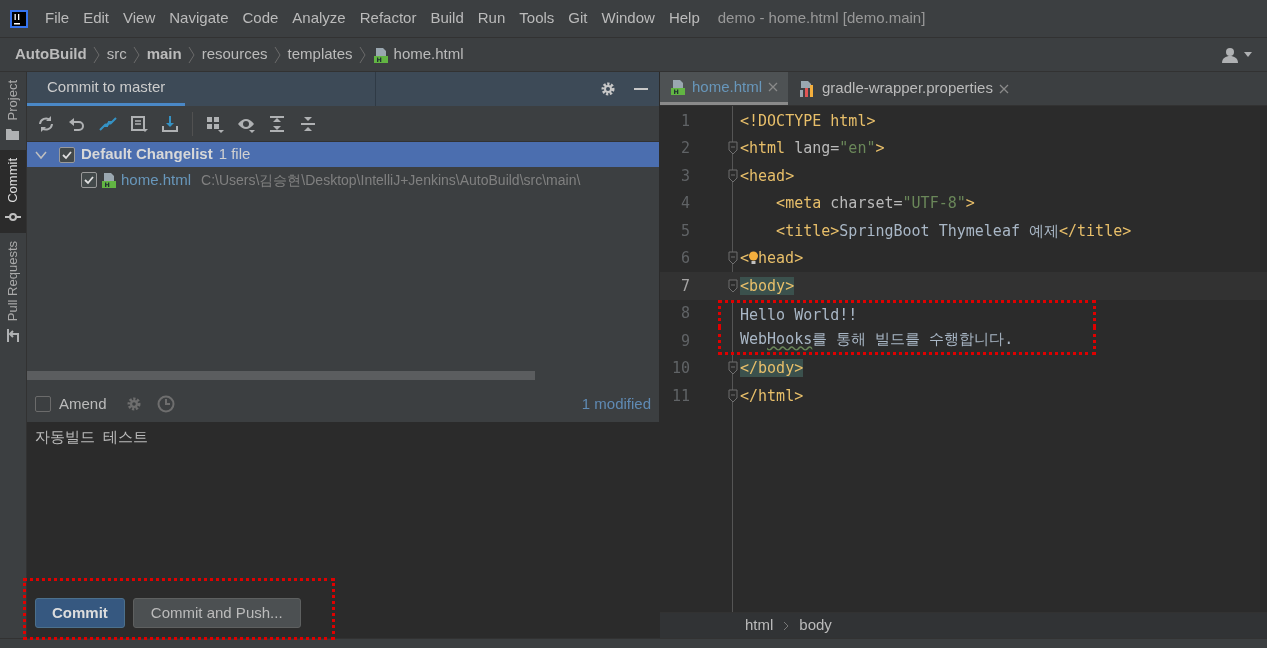  What do you see at coordinates (277, 123) in the screenshot?
I see `expand-all-icon` at bounding box center [277, 123].